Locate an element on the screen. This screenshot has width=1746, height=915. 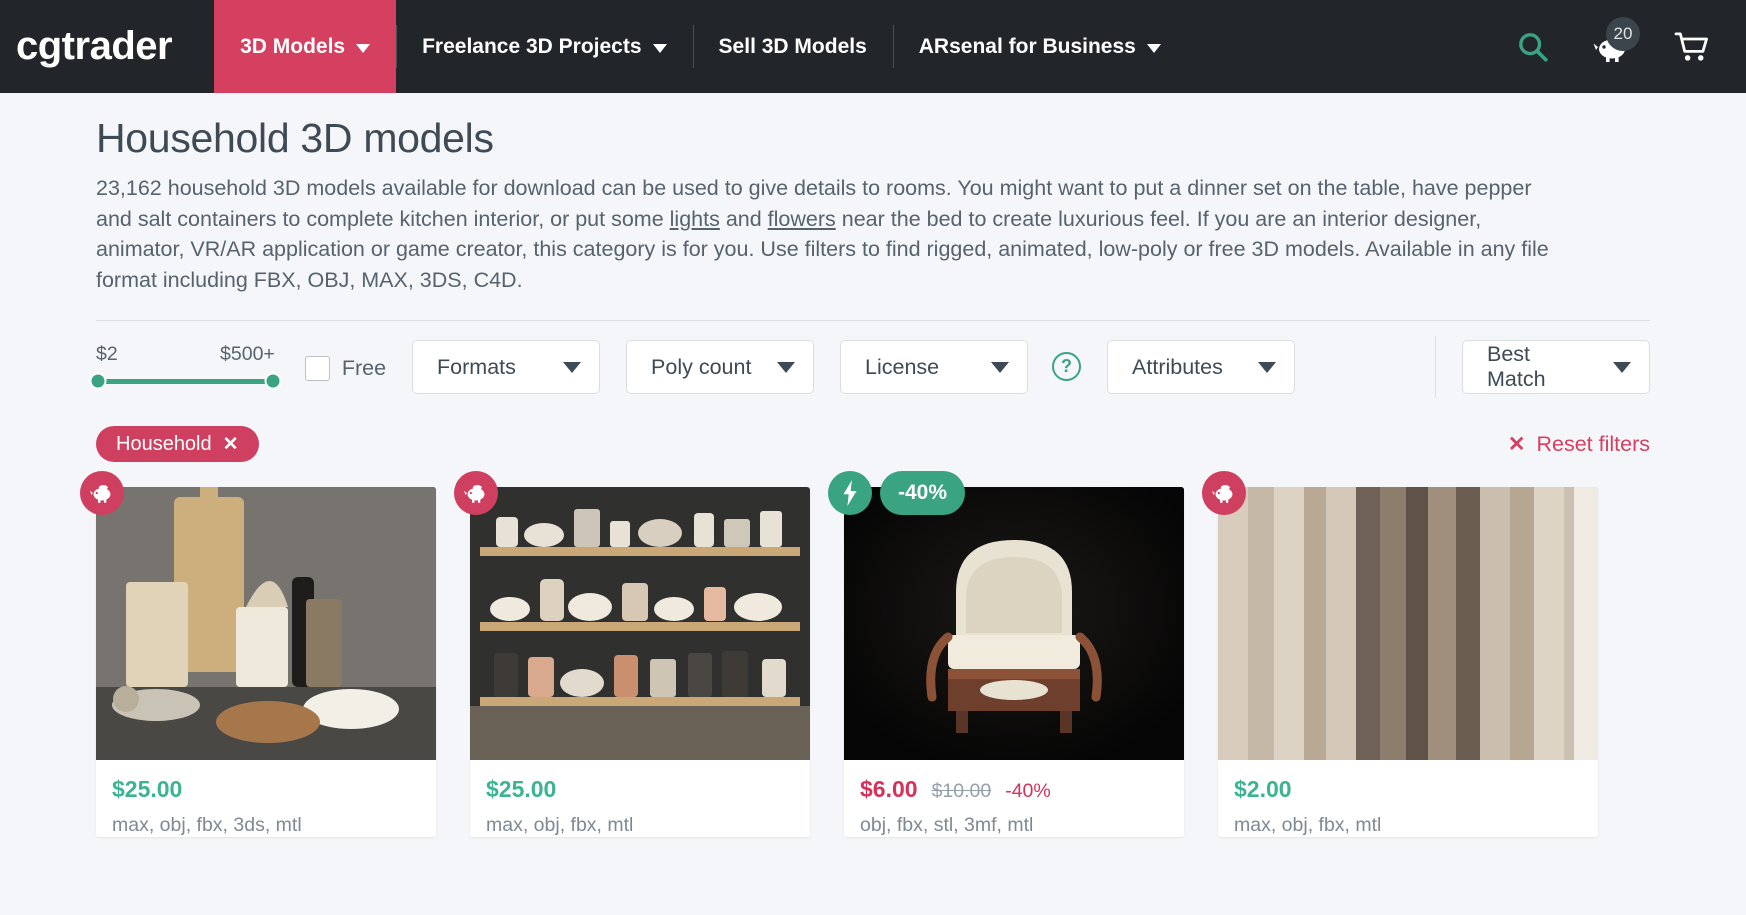
savings-button: 20 is located at coordinates (1616, 39).